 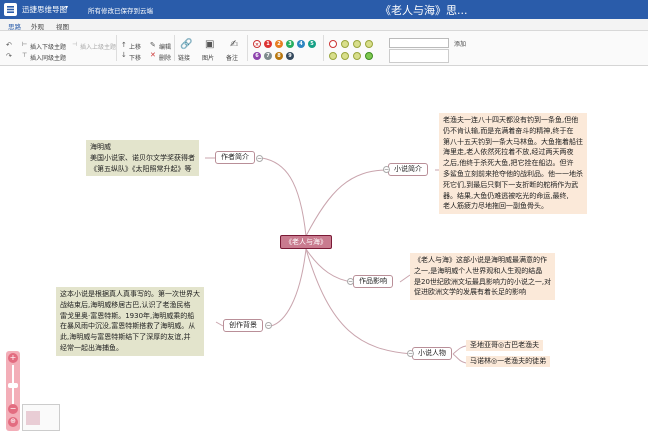 I want to click on note-line: 器。结果,大鱼仍难逃被吃光的命运,最终,, so click(x=506, y=195).